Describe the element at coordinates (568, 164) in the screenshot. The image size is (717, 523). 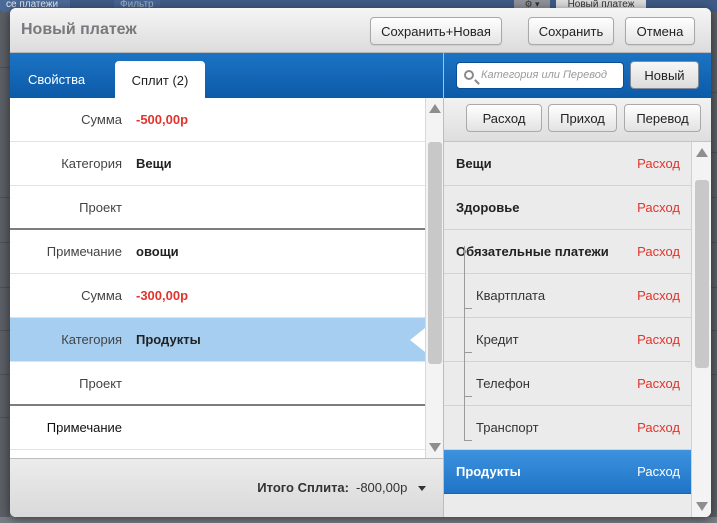
I see `category-item: Вещи Расход` at that location.